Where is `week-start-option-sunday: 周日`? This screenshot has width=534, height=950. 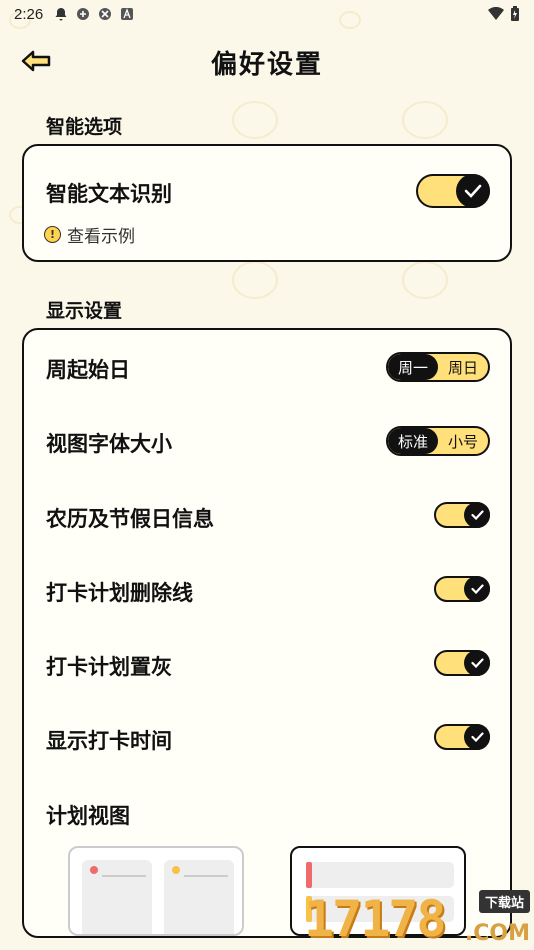 week-start-option-sunday: 周日 is located at coordinates (463, 367).